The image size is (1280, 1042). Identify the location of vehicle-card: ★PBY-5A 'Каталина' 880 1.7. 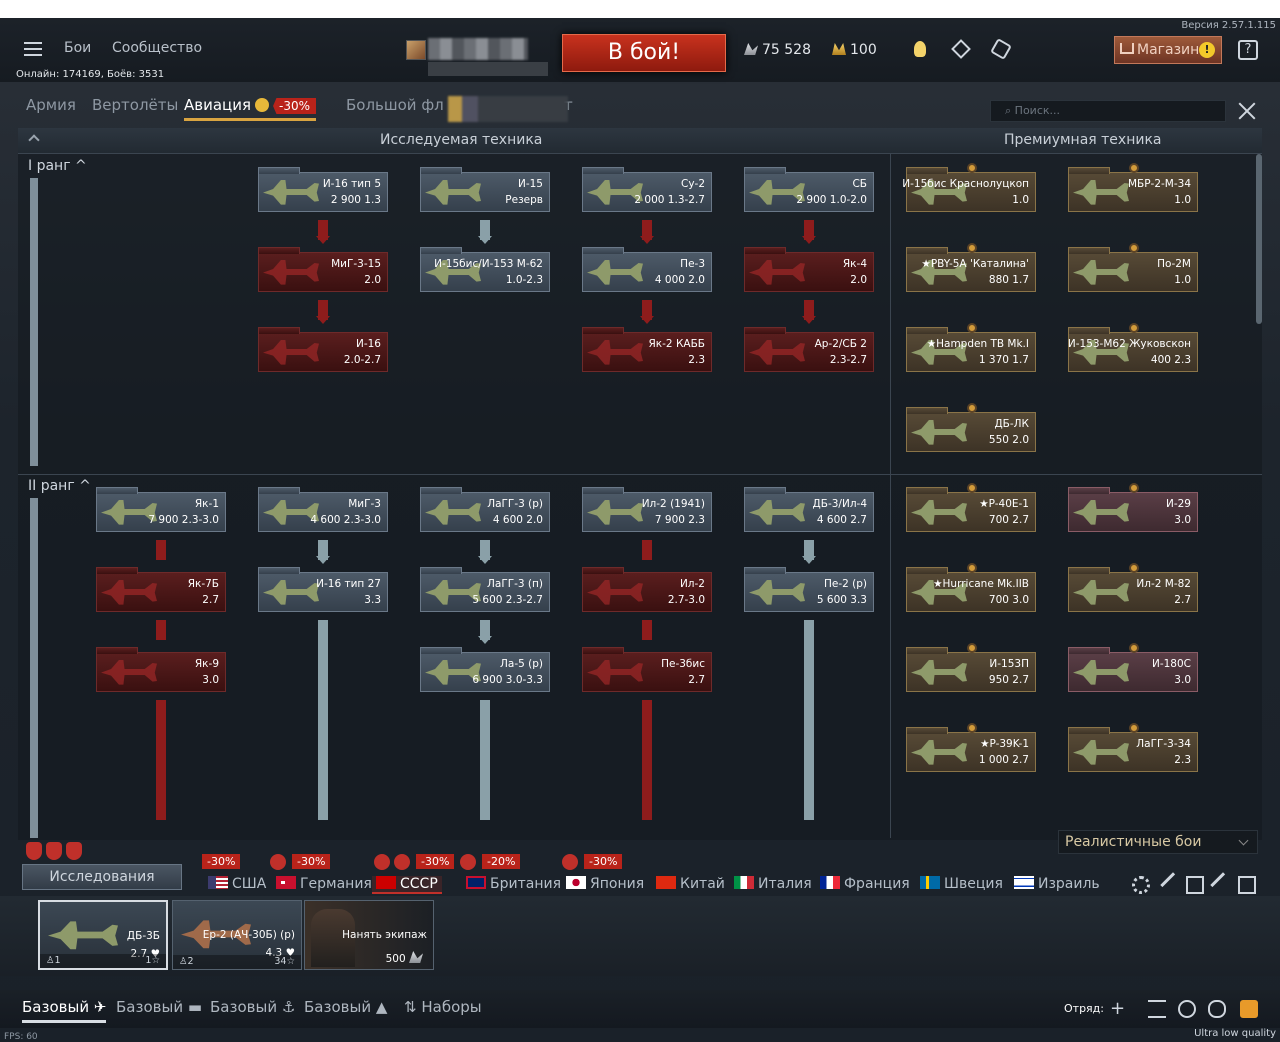
(971, 267).